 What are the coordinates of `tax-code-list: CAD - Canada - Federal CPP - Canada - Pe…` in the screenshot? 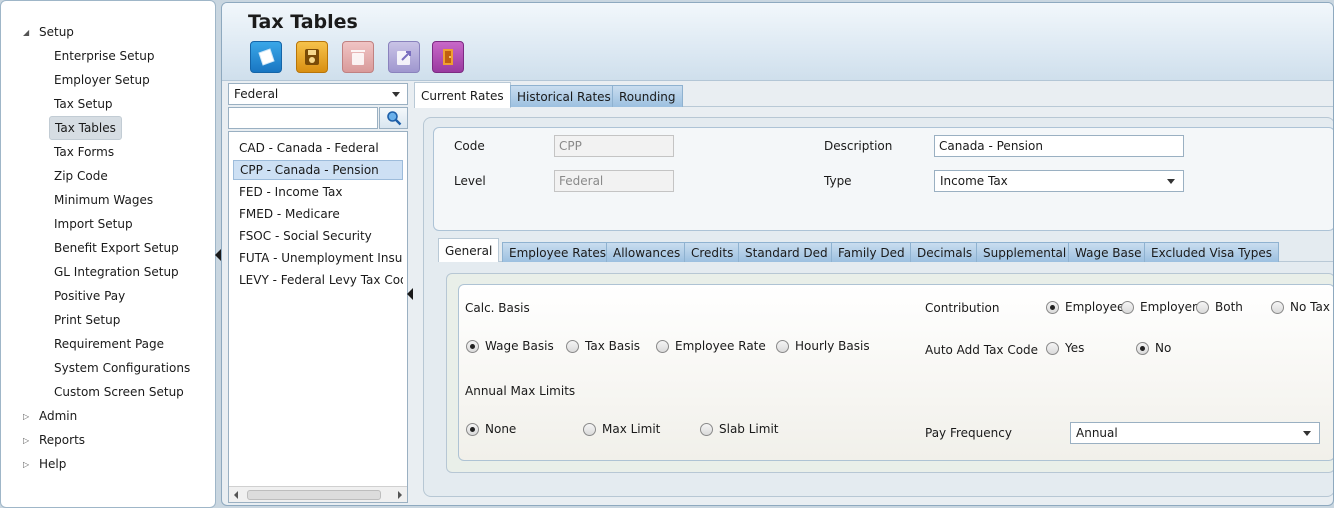 It's located at (318, 317).